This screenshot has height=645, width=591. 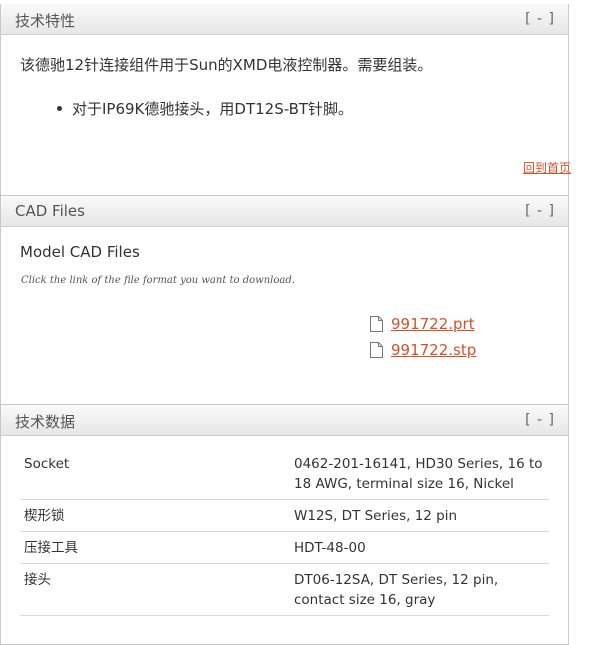 What do you see at coordinates (155, 589) in the screenshot?
I see `spec-key: 接头` at bounding box center [155, 589].